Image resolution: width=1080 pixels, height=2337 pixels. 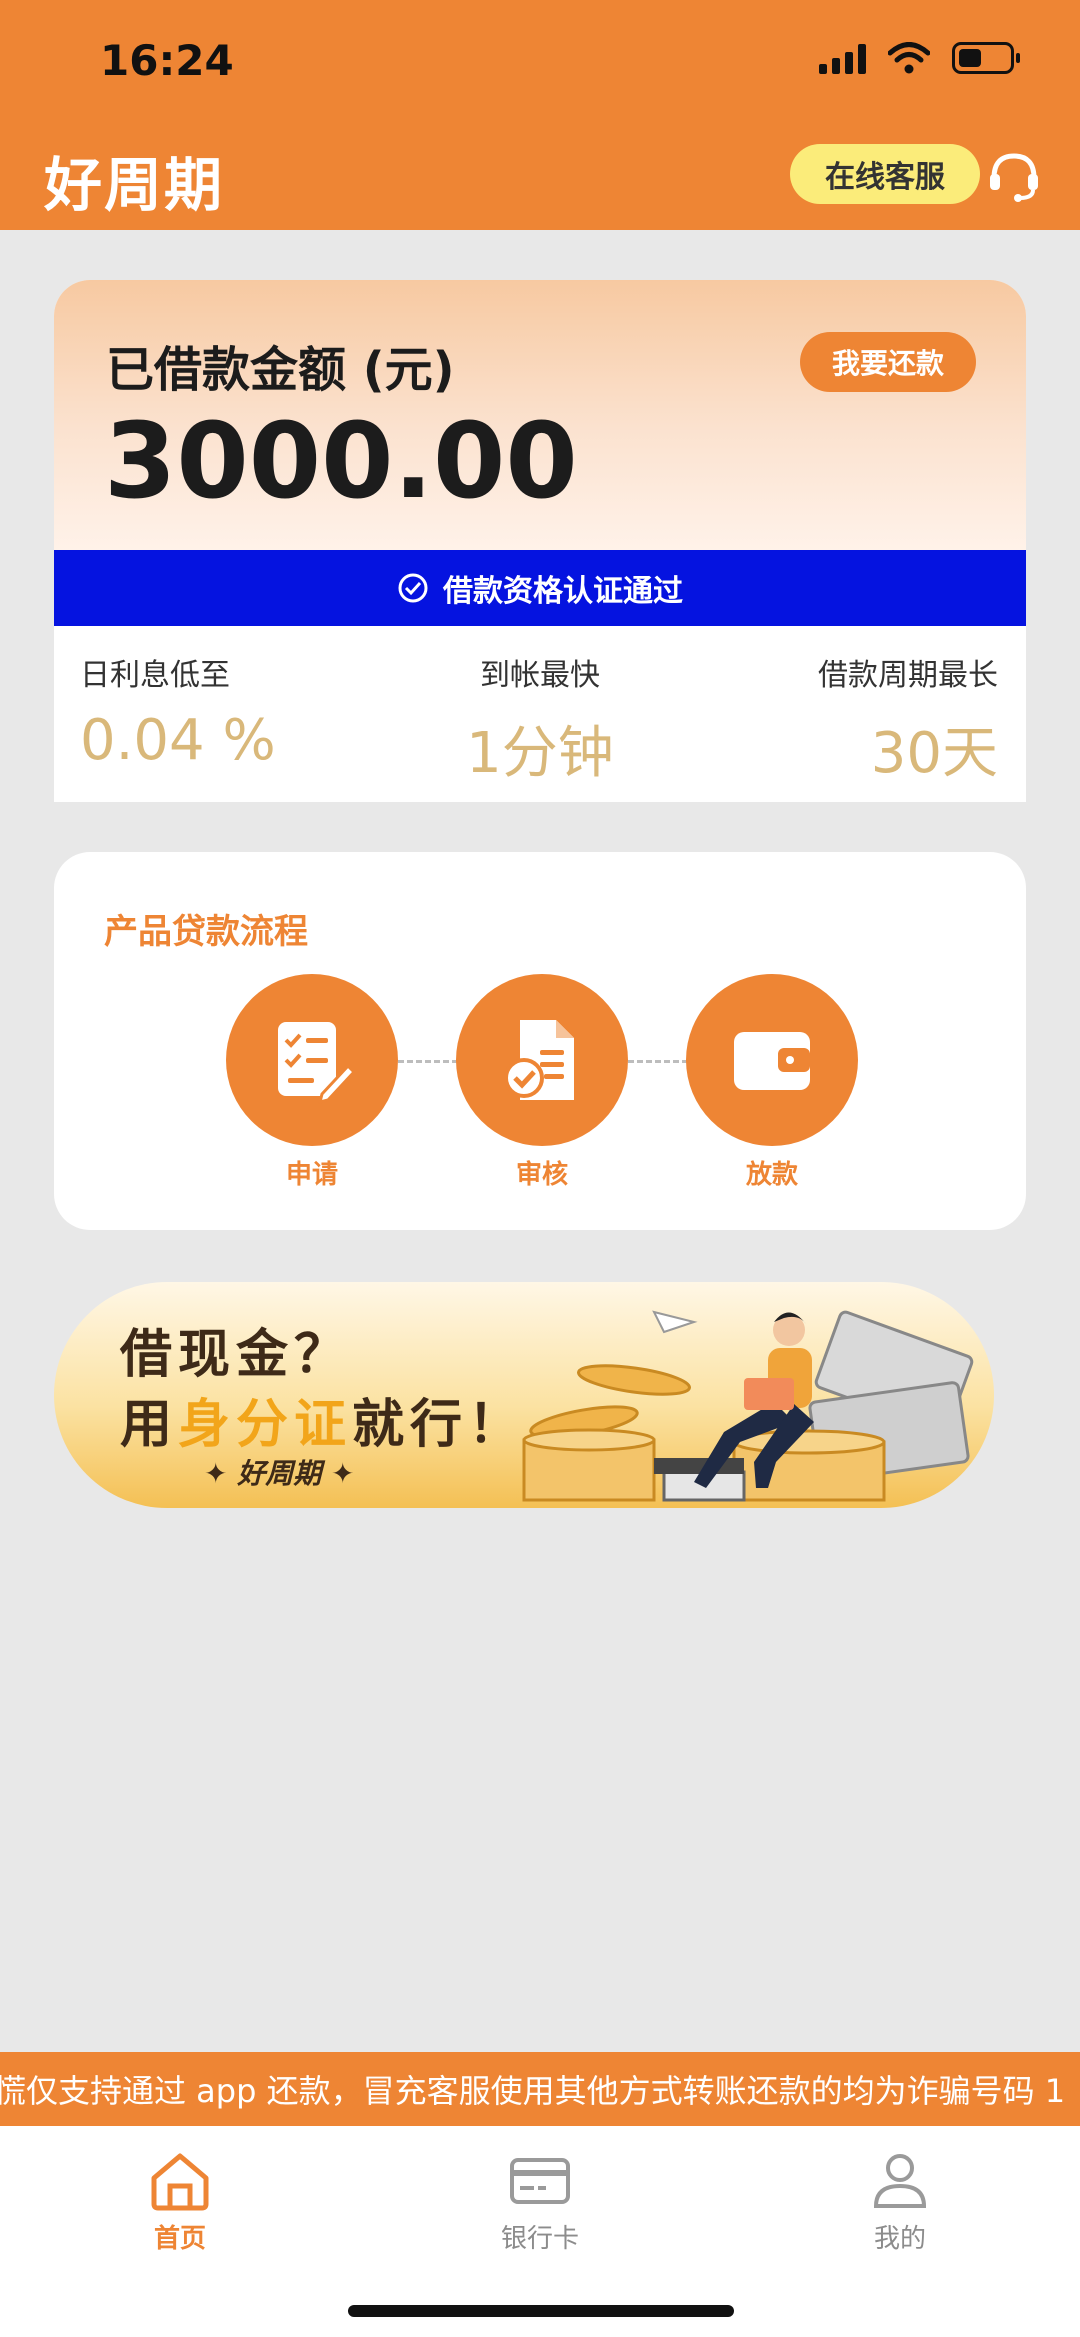 I want to click on repay-button: 我要还款, so click(x=888, y=362).